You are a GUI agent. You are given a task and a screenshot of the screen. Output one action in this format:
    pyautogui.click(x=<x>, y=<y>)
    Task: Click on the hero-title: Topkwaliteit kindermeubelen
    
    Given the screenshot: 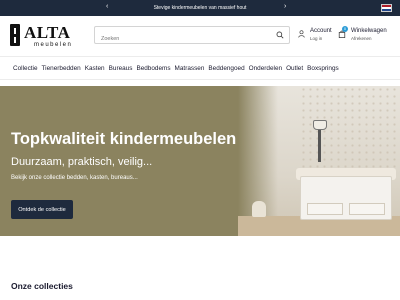 What is the action you would take?
    pyautogui.click(x=124, y=139)
    